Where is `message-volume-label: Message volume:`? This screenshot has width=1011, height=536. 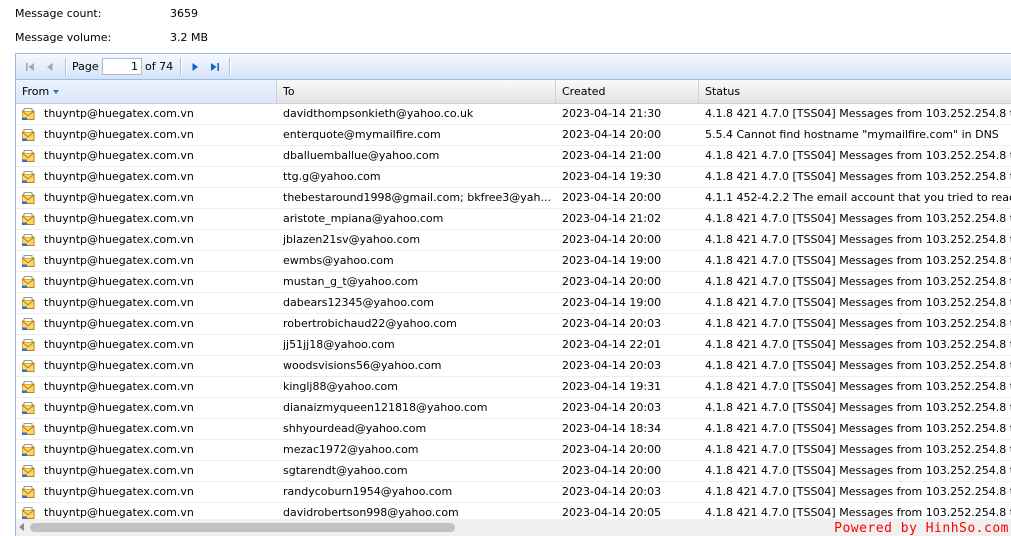 message-volume-label: Message volume: is located at coordinates (63, 37).